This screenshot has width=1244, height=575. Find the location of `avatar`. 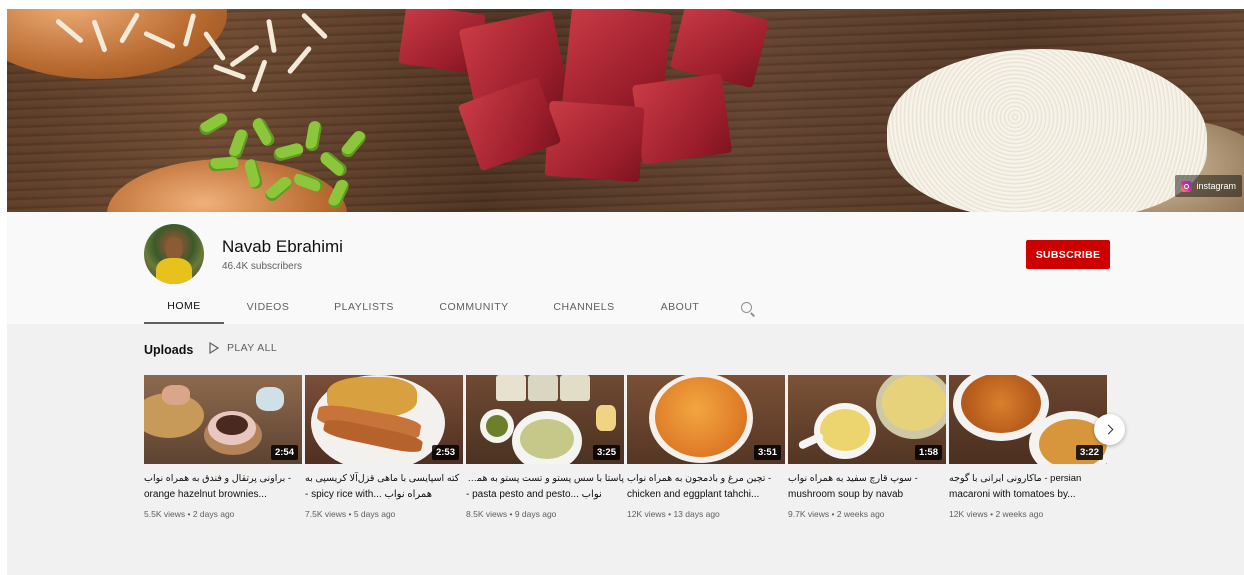

avatar is located at coordinates (174, 254).